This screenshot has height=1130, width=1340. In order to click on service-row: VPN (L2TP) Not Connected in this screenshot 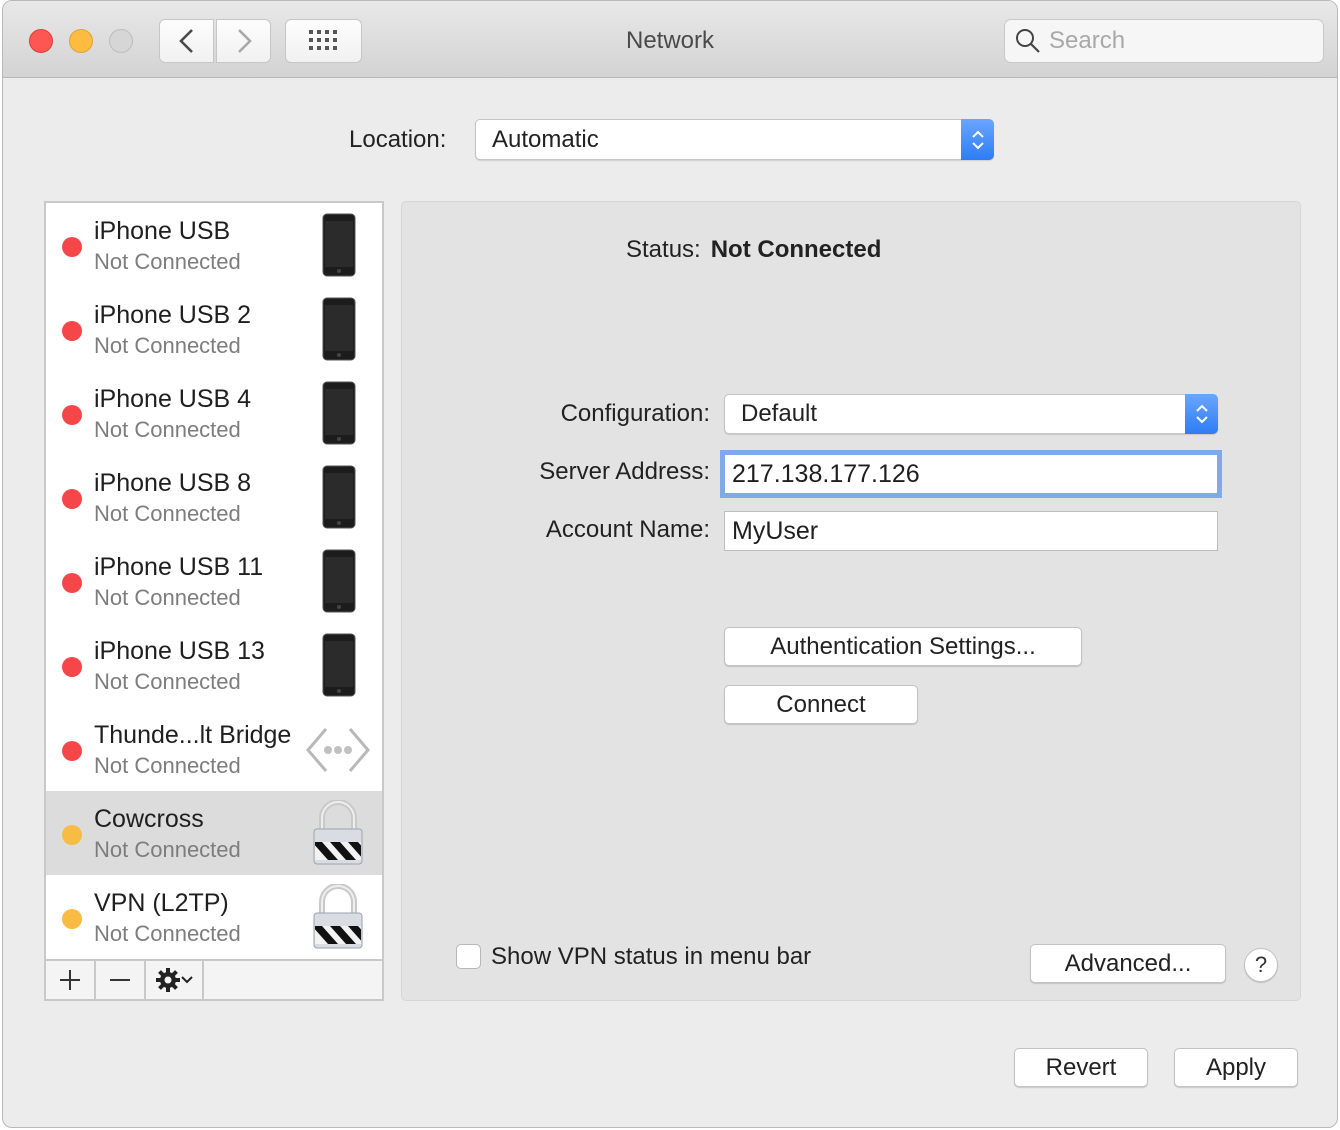, I will do `click(214, 917)`.